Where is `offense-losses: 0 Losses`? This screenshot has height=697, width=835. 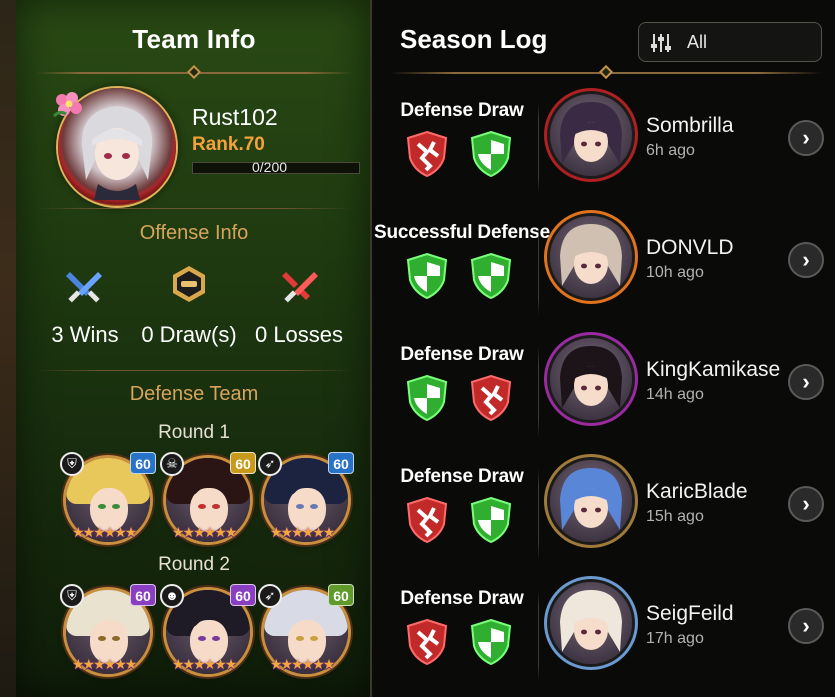
offense-losses: 0 Losses is located at coordinates (299, 334).